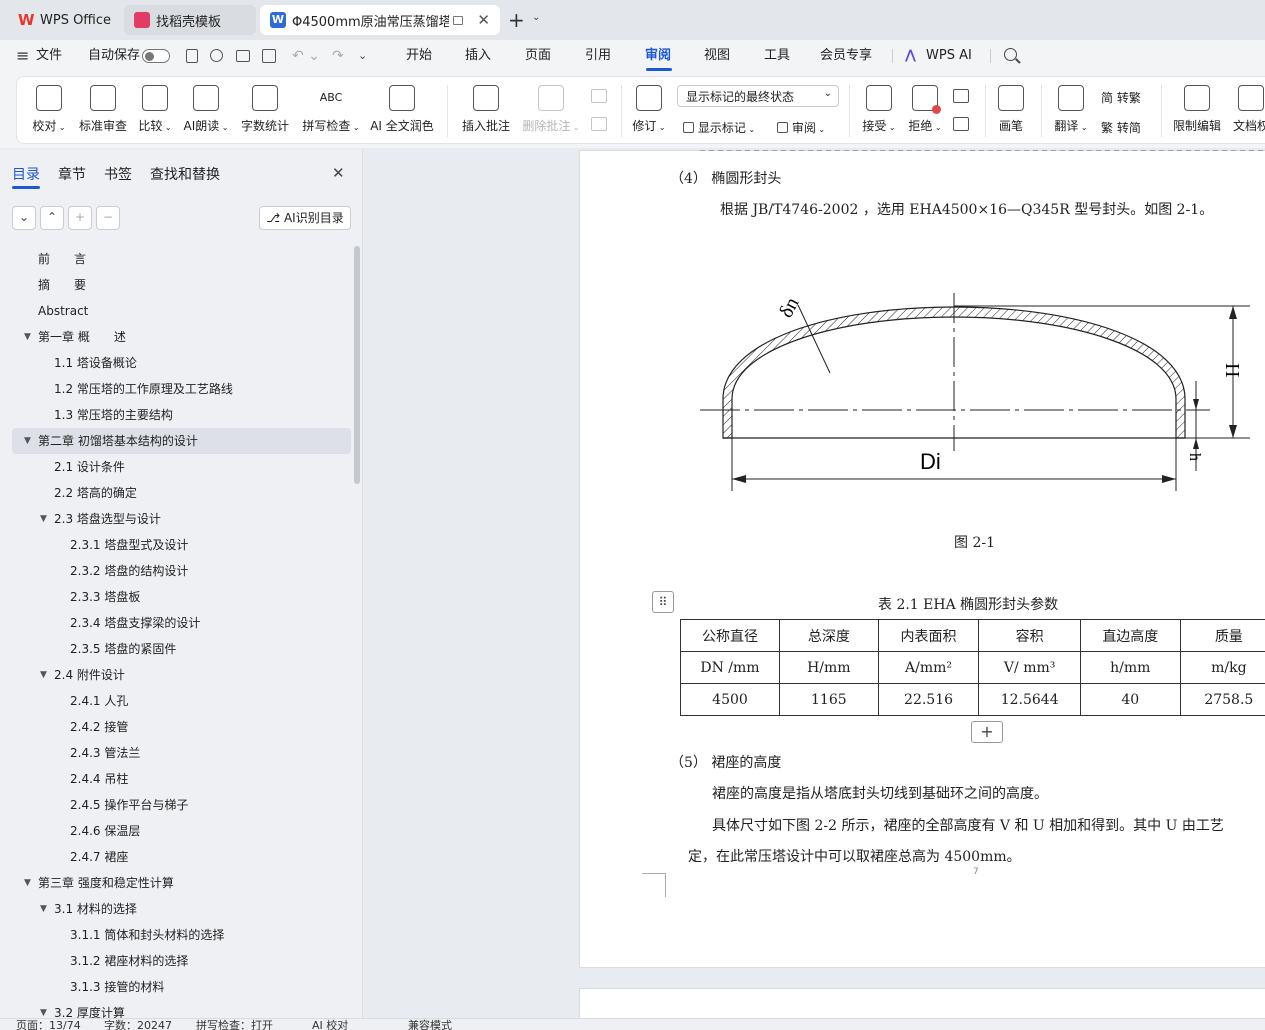 The image size is (1265, 1030). Describe the element at coordinates (719, 127) in the screenshot. I see `show-markup-button: 显示标记 ⌄` at that location.